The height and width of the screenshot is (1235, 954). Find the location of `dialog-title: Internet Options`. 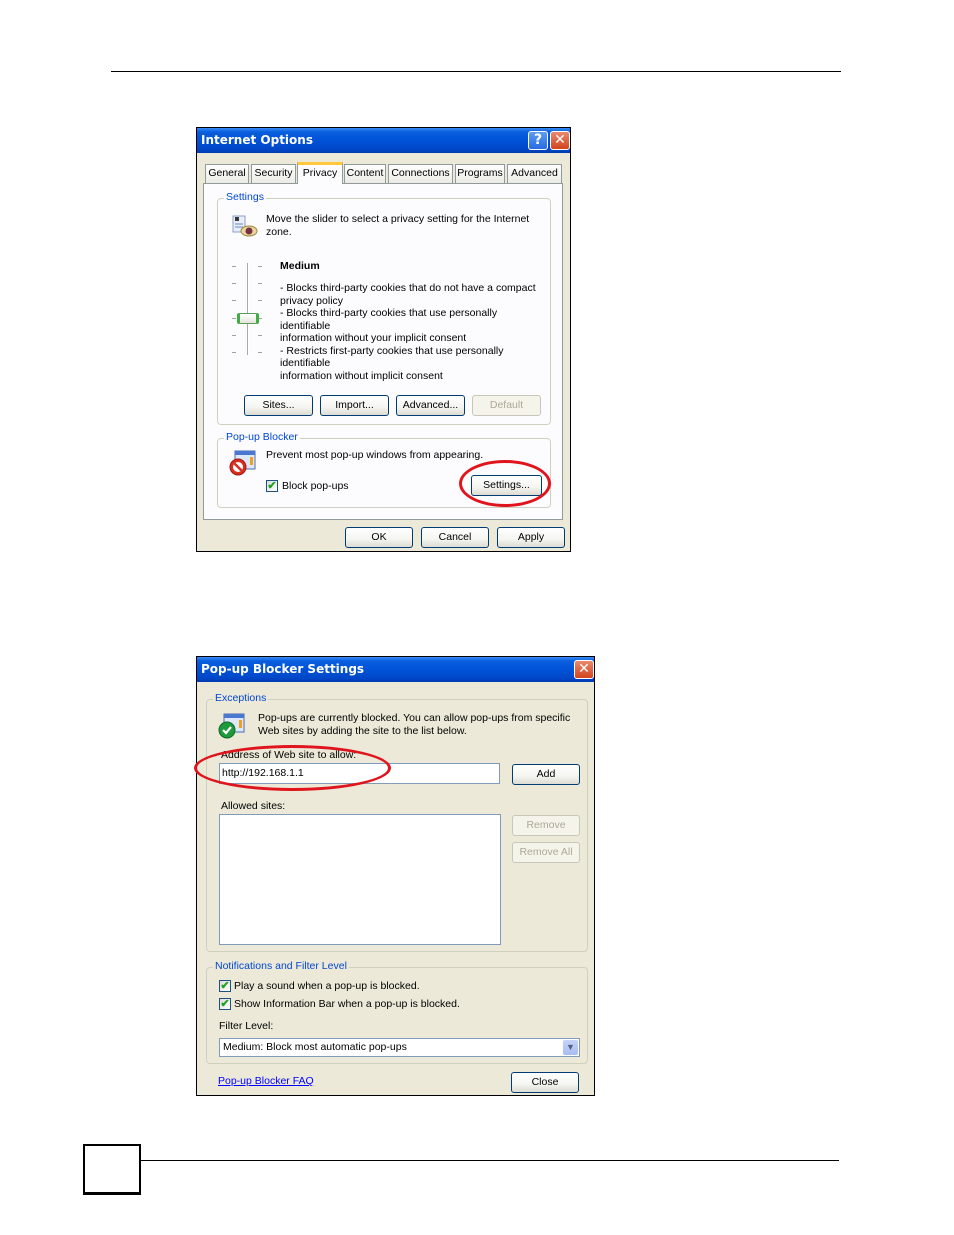

dialog-title: Internet Options is located at coordinates (257, 140).